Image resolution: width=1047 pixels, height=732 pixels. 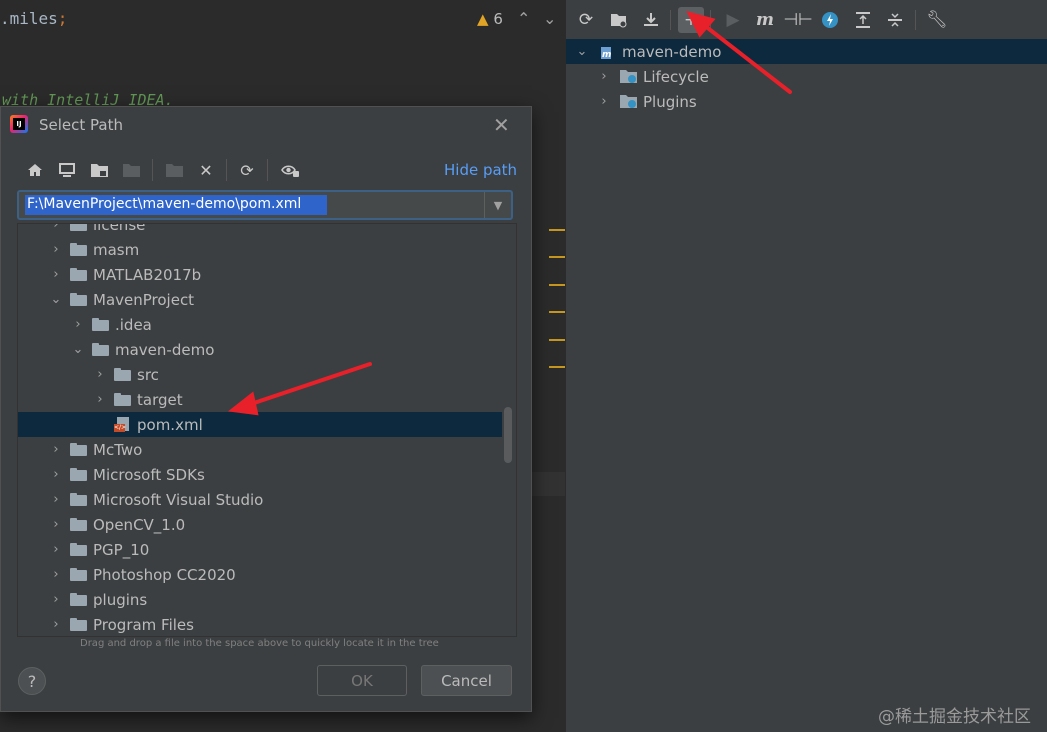 What do you see at coordinates (806, 101) in the screenshot?
I see `maven-plugins-node: › Plugins` at bounding box center [806, 101].